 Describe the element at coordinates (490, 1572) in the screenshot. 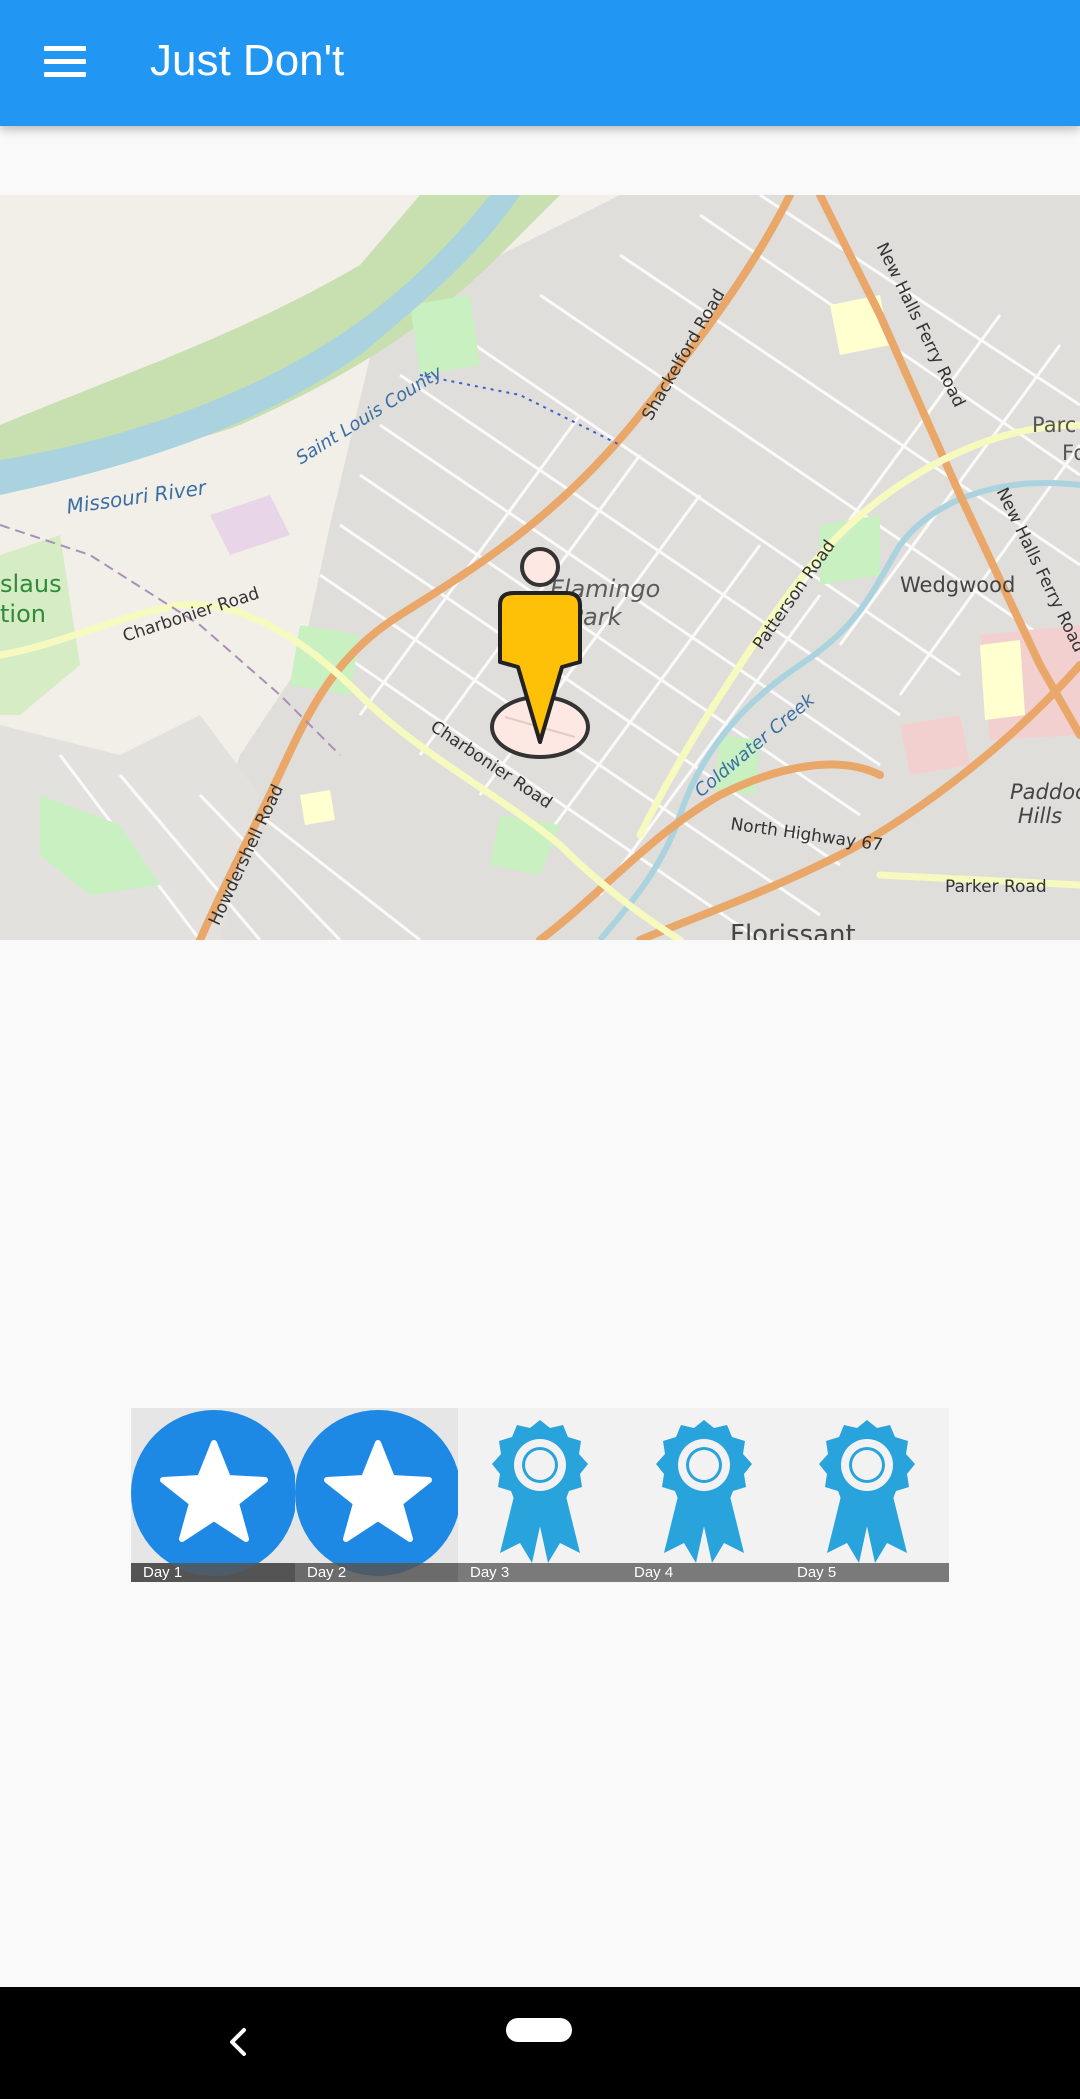

I see `day-label-3: Day 3` at that location.